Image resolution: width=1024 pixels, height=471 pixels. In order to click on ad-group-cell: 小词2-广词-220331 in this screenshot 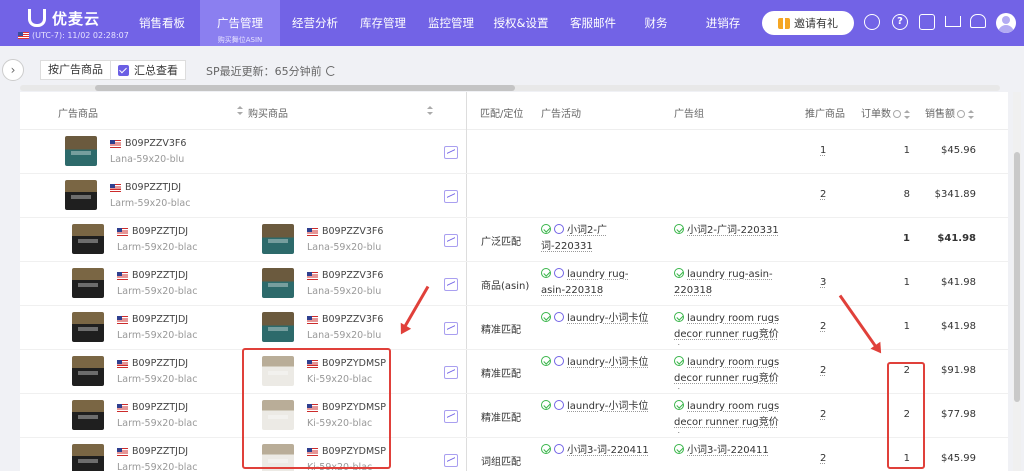, I will do `click(734, 240)`.